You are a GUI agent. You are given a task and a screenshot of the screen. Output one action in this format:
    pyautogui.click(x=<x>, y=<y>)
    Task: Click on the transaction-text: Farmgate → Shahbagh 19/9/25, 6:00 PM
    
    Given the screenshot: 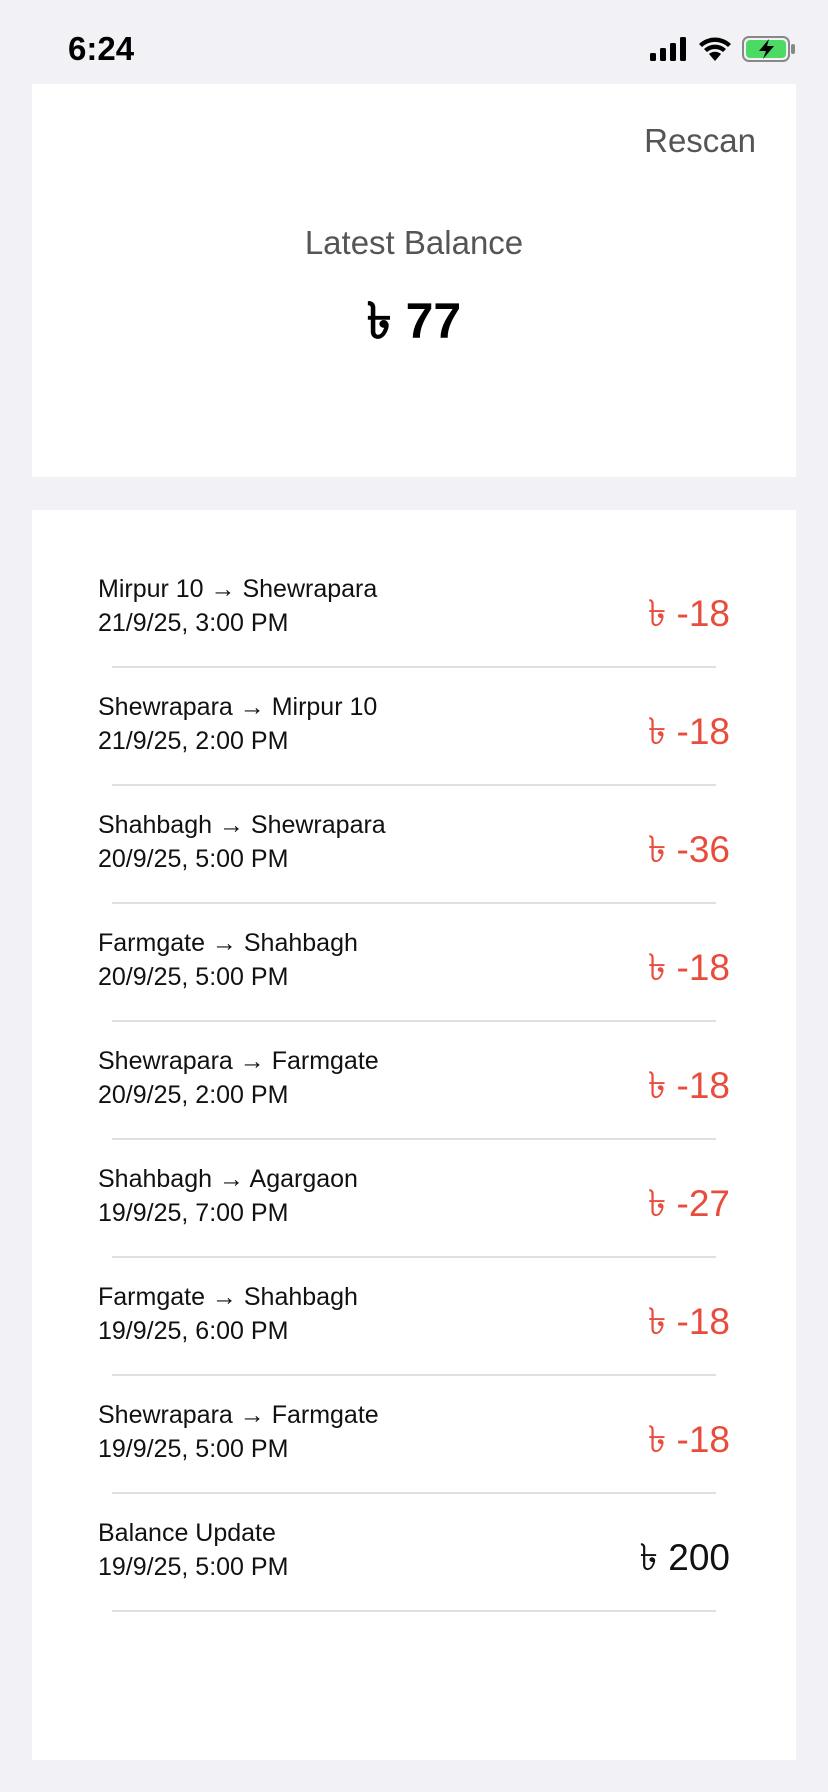 What is the action you would take?
    pyautogui.click(x=228, y=1314)
    